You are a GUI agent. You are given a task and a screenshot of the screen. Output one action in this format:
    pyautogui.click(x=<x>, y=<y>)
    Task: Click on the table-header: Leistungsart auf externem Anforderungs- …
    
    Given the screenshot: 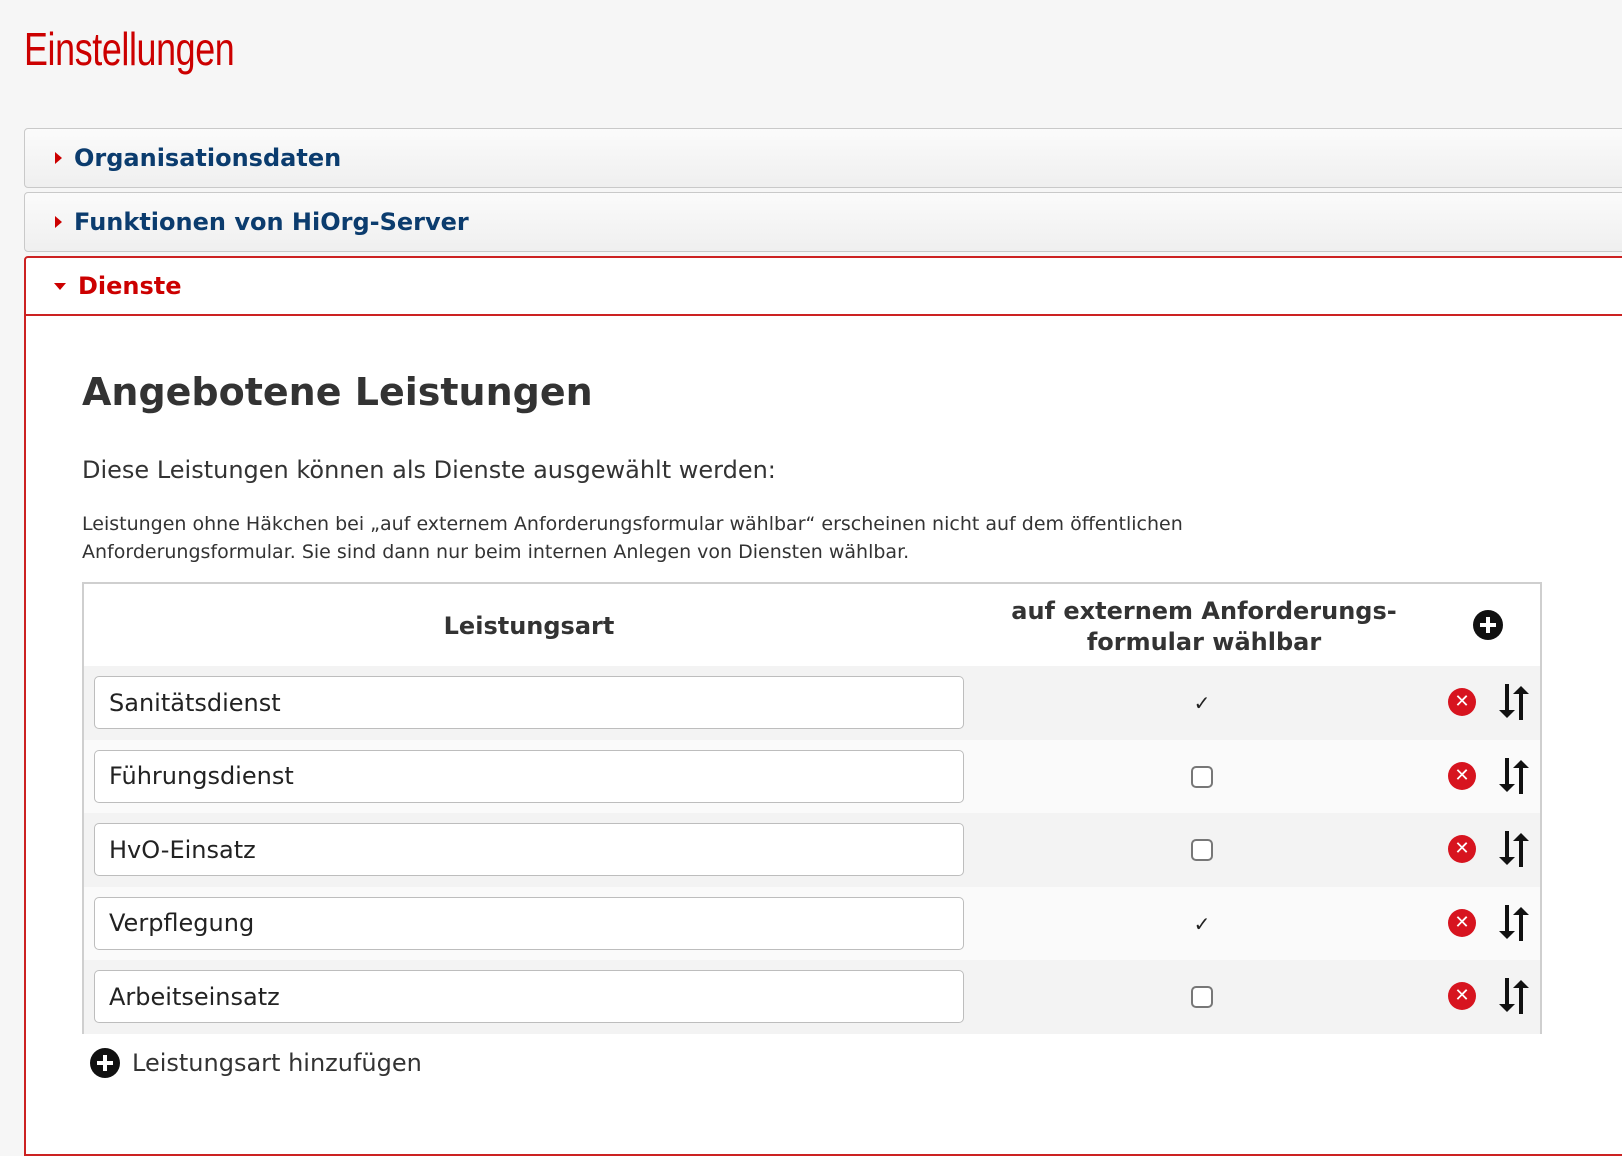 What is the action you would take?
    pyautogui.click(x=812, y=625)
    